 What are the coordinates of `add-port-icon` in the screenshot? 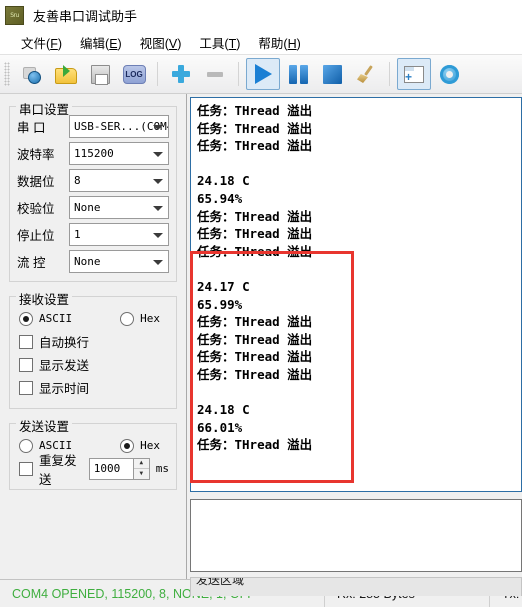 It's located at (32, 74).